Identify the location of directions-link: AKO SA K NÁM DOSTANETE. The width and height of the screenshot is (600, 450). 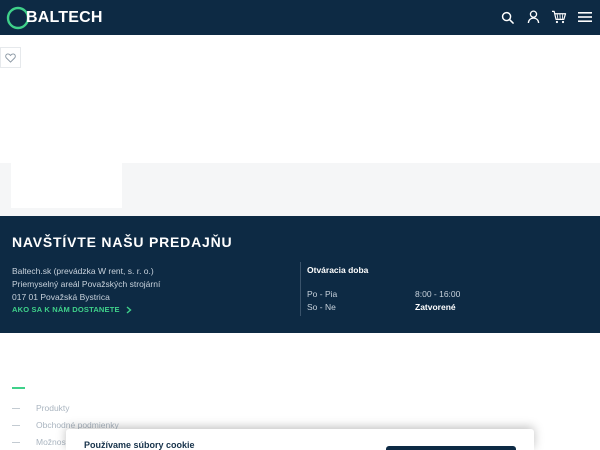
(72, 309).